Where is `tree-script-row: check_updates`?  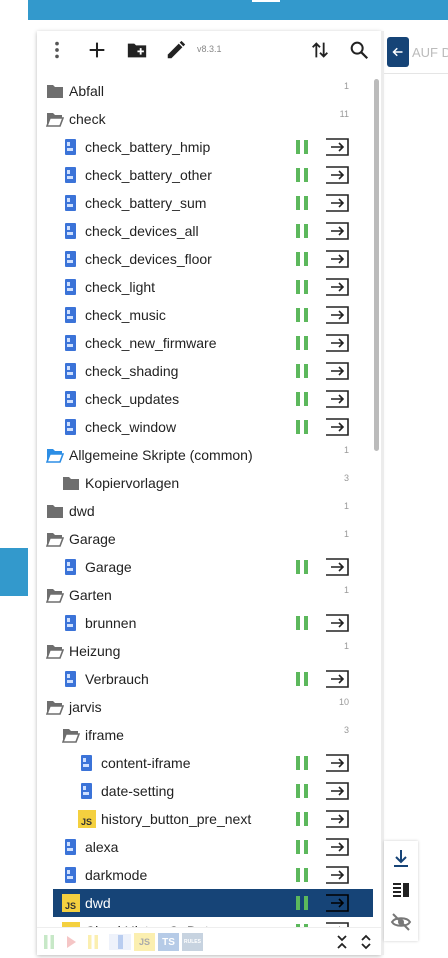
tree-script-row: check_updates is located at coordinates (205, 399).